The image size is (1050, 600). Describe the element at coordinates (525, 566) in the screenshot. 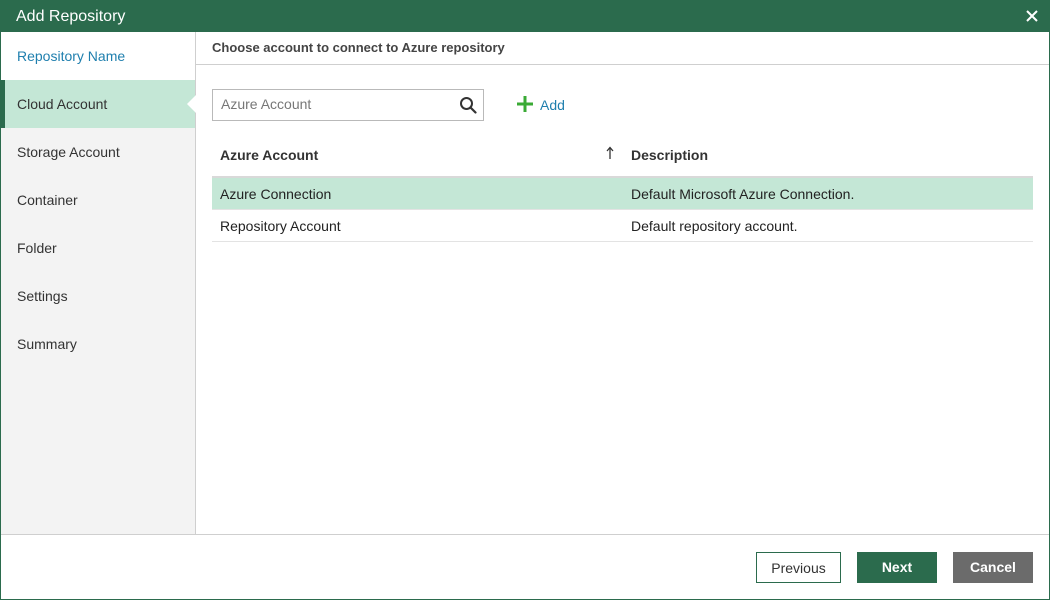

I see `dialog-footer: Previous Next Cancel` at that location.